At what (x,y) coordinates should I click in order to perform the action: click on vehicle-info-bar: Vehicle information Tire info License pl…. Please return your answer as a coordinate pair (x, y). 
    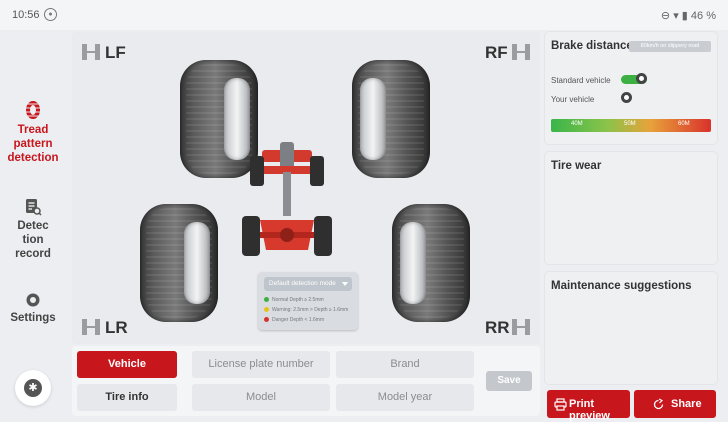
    Looking at the image, I should click on (306, 381).